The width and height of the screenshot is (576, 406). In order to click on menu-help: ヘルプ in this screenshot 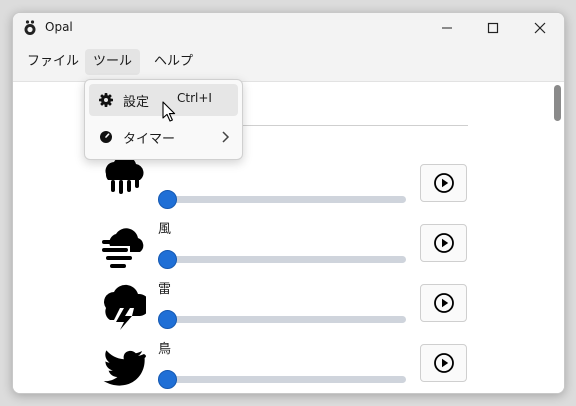, I will do `click(173, 62)`.